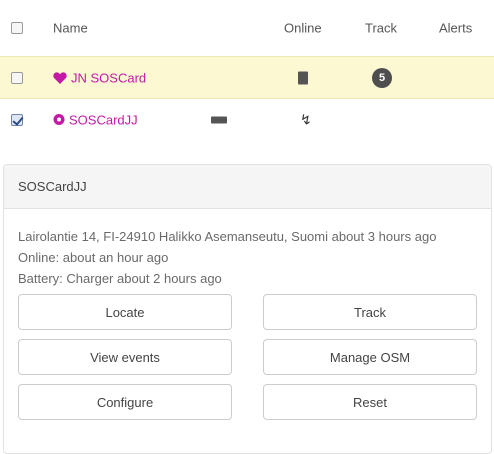  I want to click on device-name-label: JN SOSCard, so click(109, 77).